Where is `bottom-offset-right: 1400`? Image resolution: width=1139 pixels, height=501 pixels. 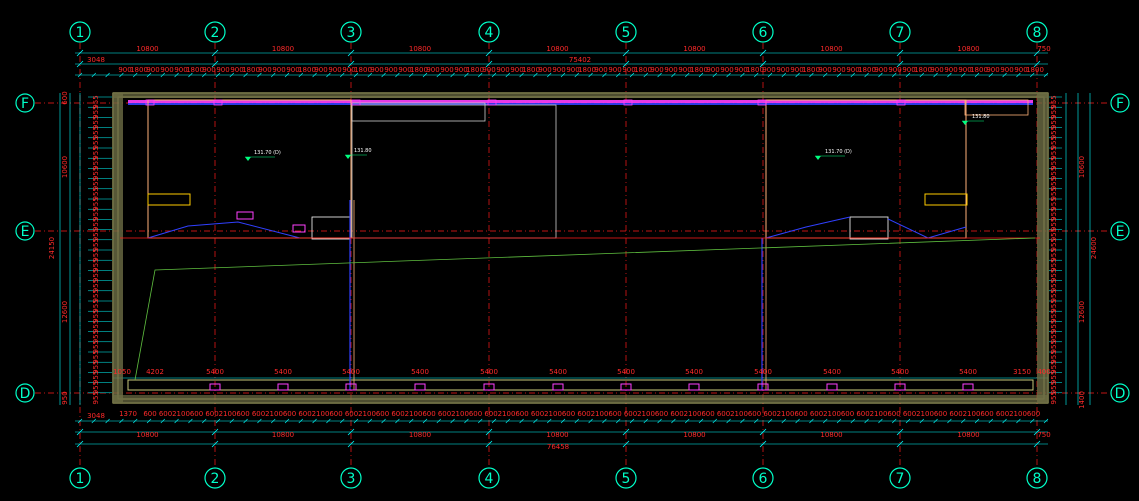
bottom-offset-right: 1400 is located at coordinates (1082, 400).